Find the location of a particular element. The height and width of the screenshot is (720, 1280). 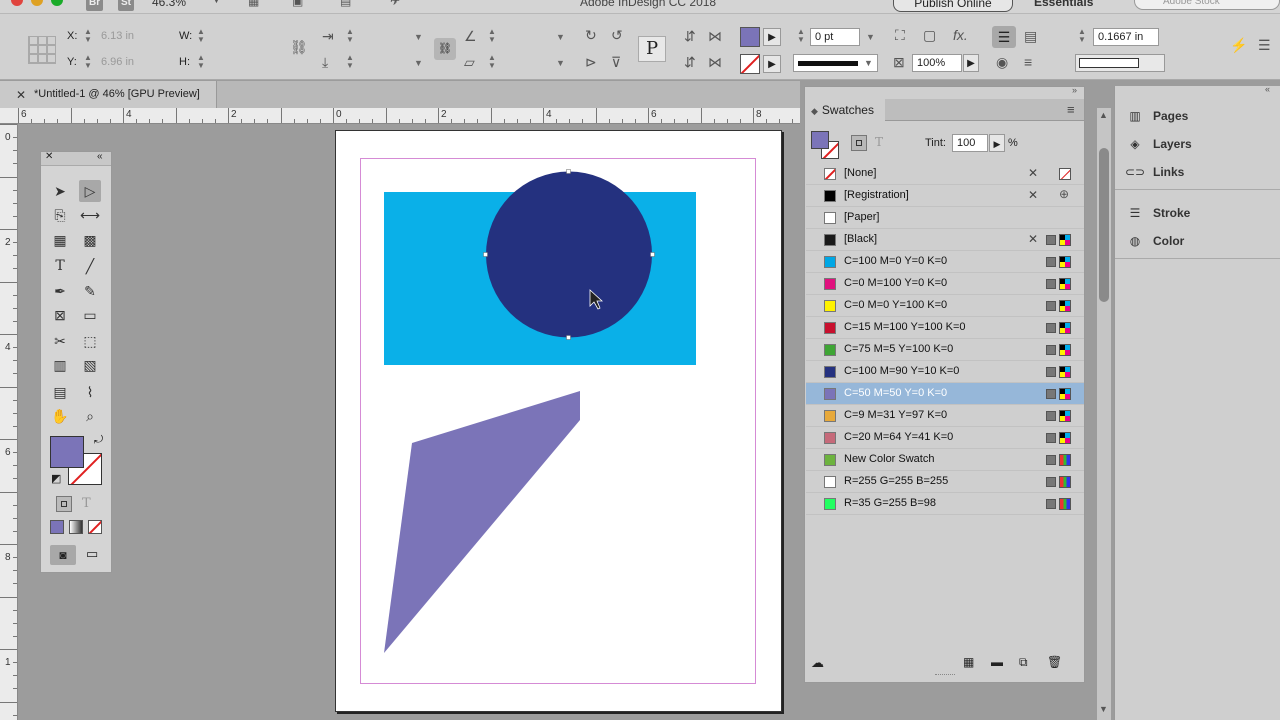

collapse-icon: » is located at coordinates (1074, 90).